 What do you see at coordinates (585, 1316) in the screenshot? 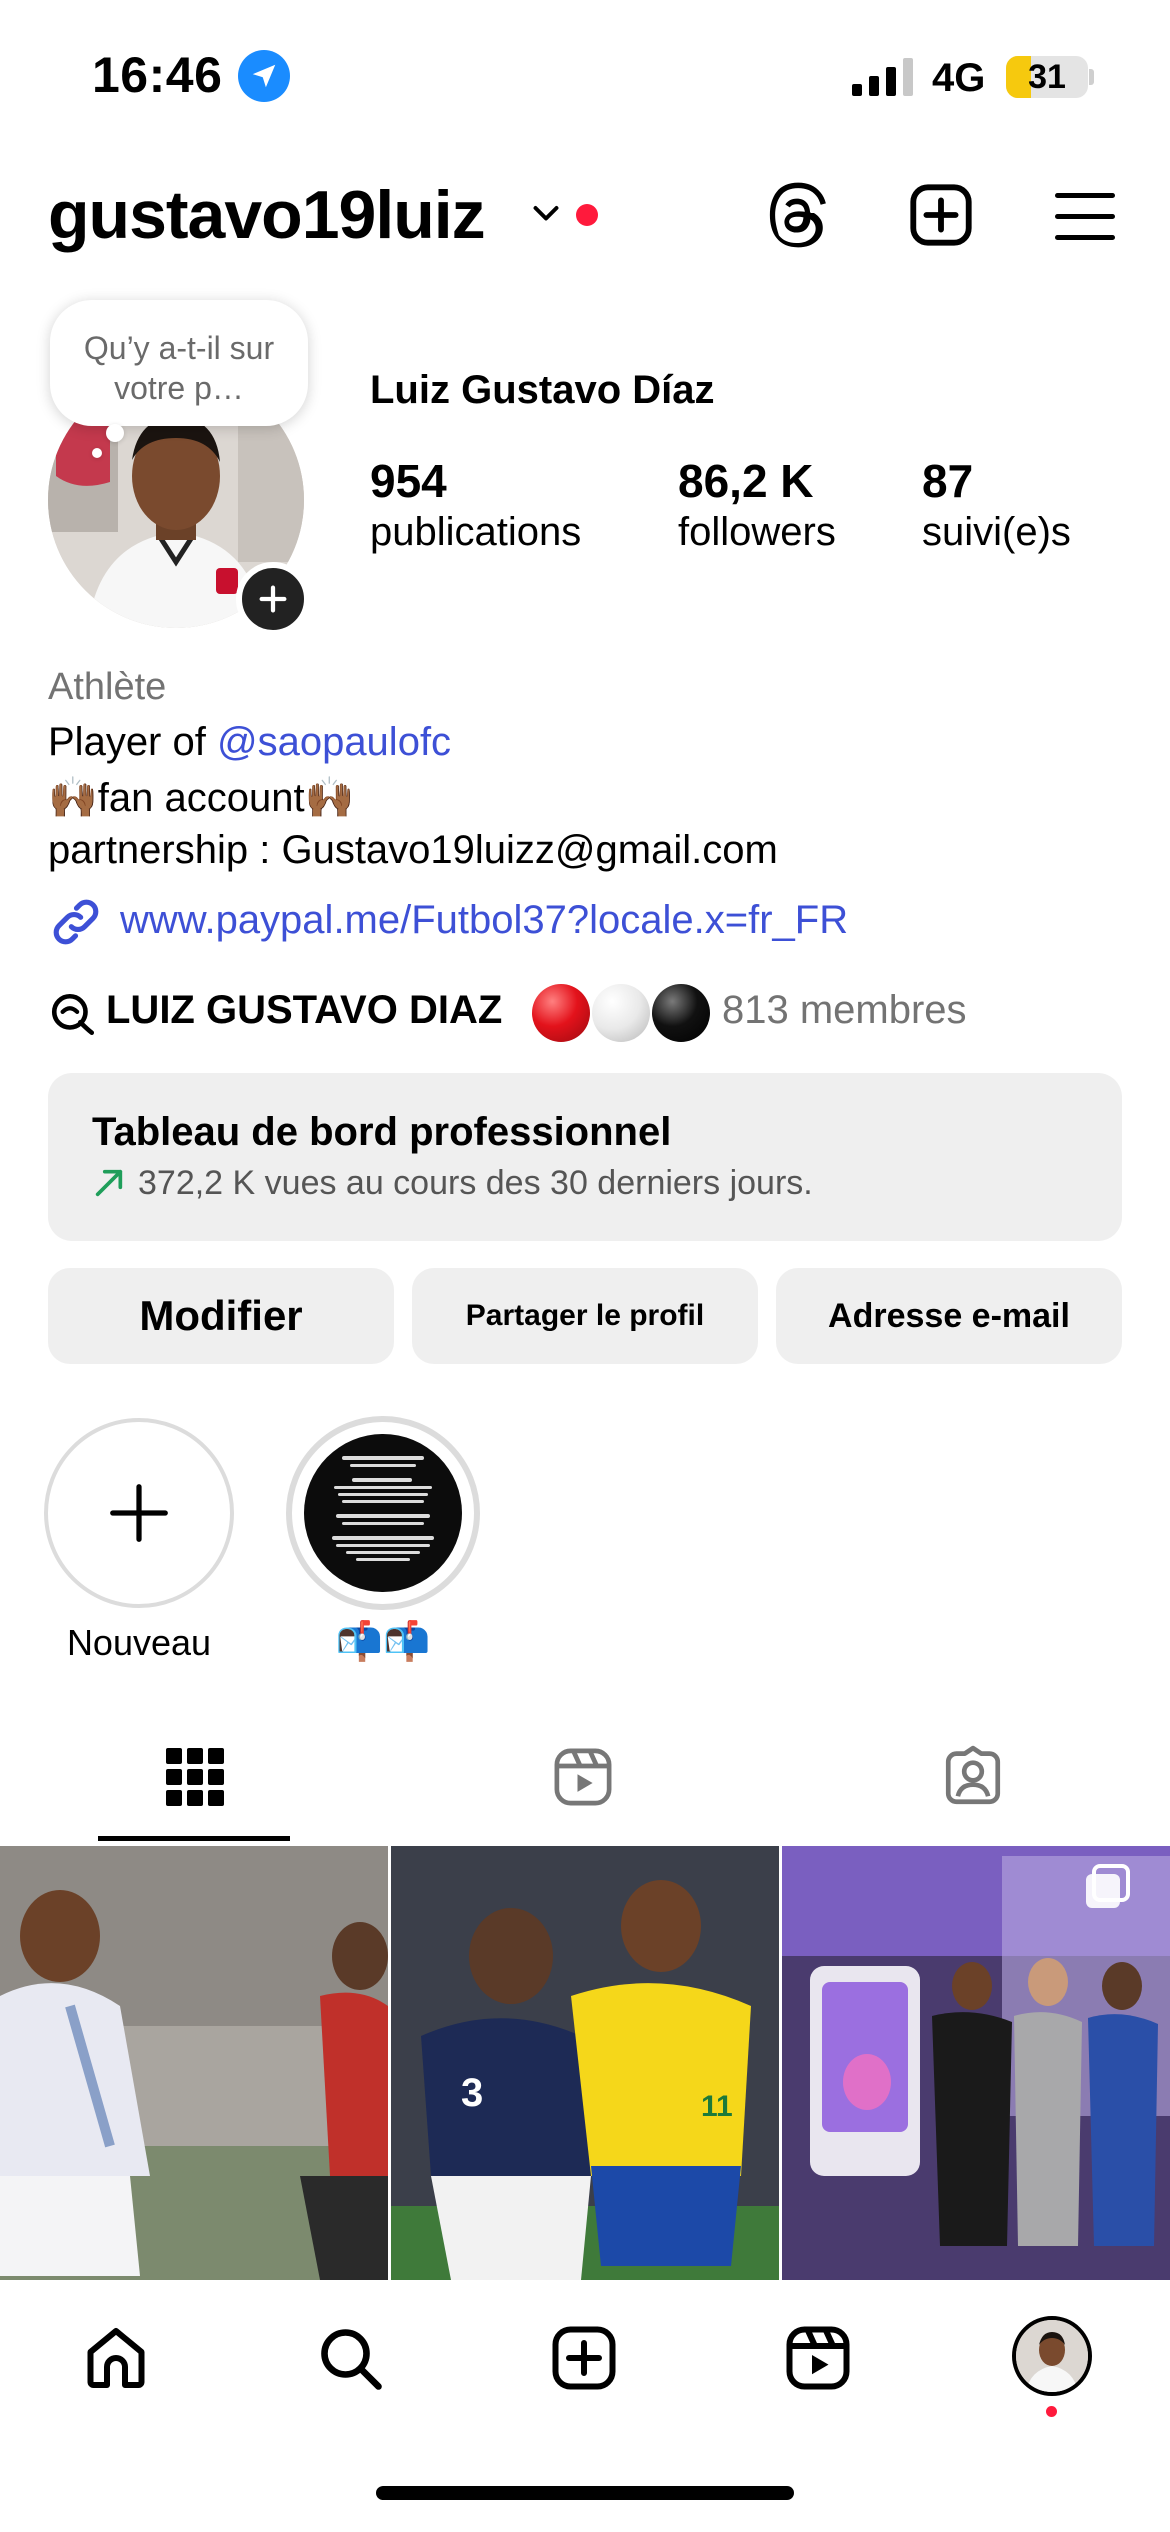
I see `share-profile-button: Partager le profil` at bounding box center [585, 1316].